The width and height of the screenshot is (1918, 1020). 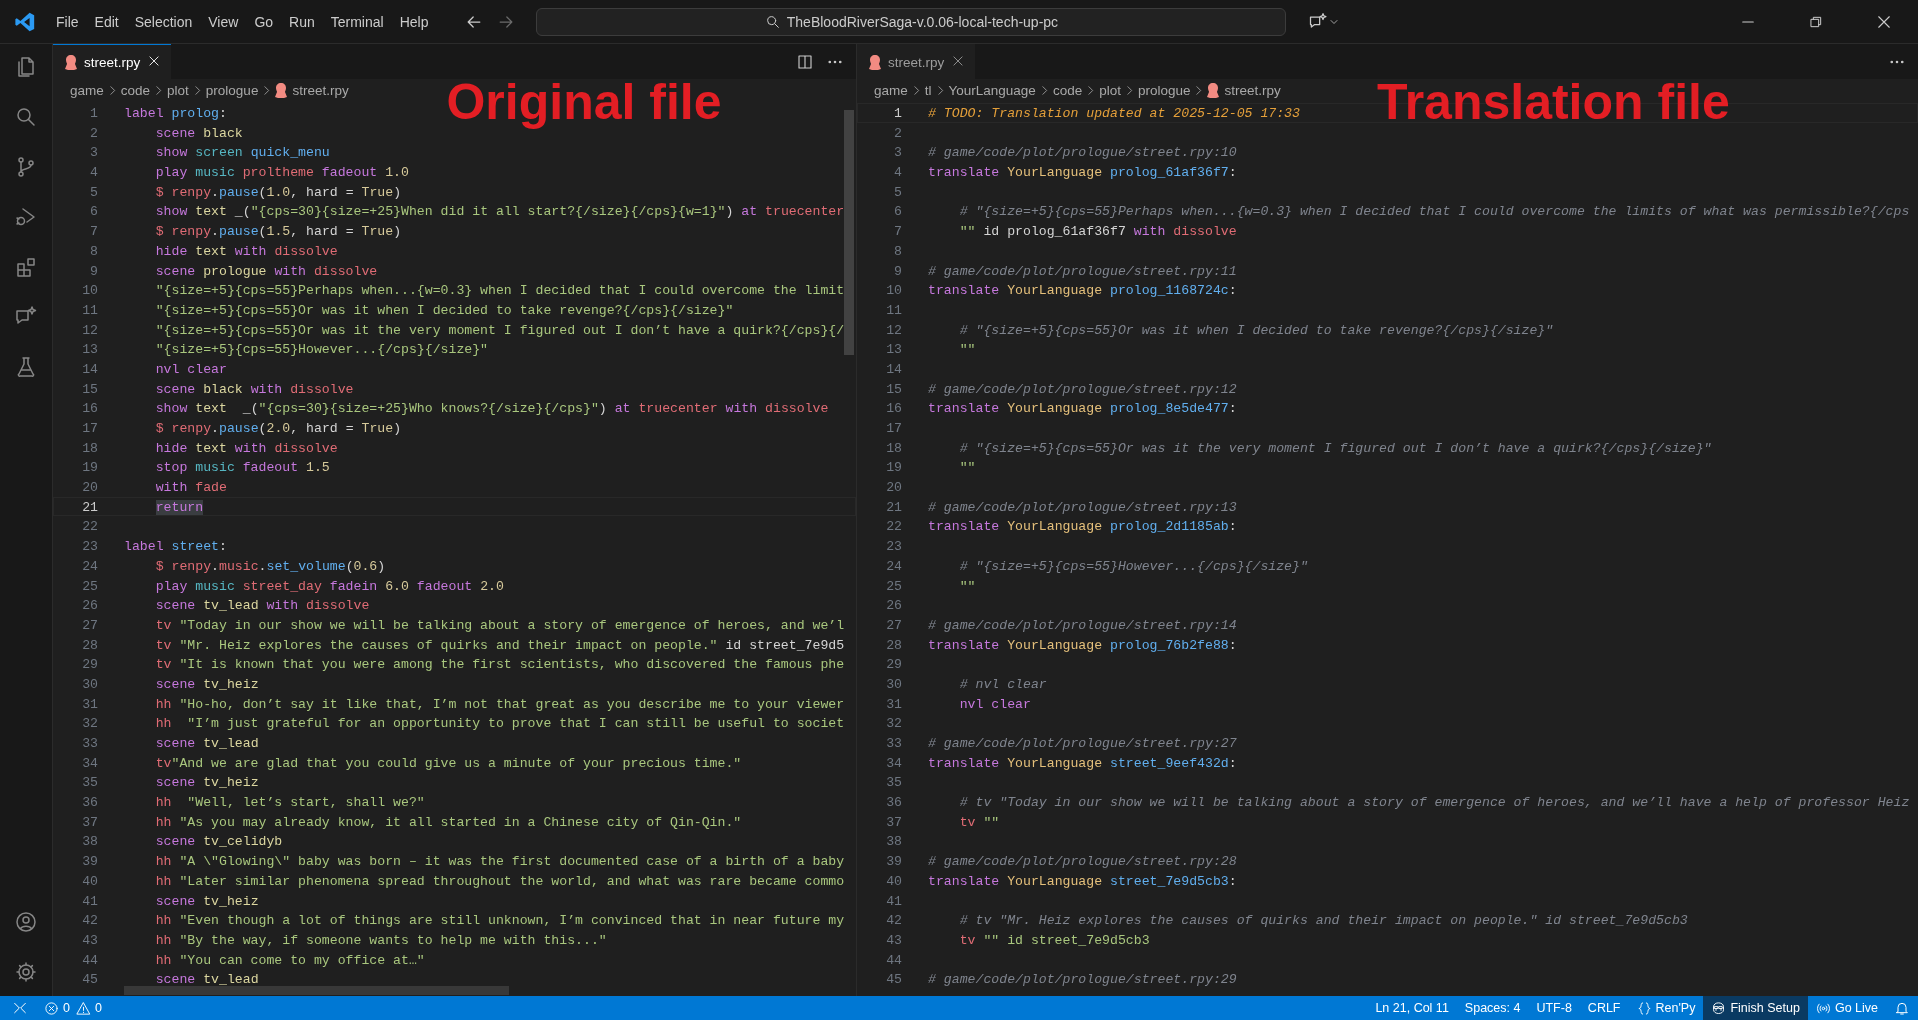 What do you see at coordinates (911, 21) in the screenshot?
I see `search-field: TheBloodRiverSaga-v.0.06-local-tech-up-pc` at bounding box center [911, 21].